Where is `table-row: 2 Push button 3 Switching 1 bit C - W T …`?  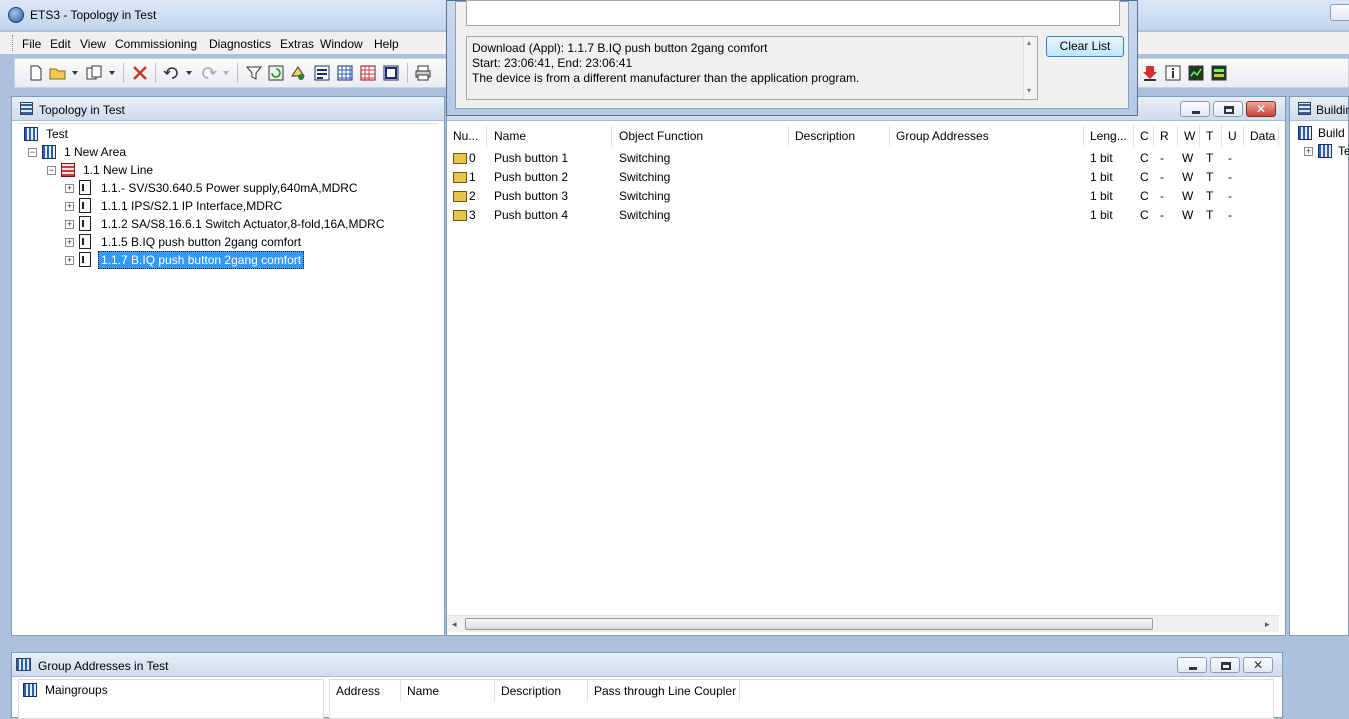 table-row: 2 Push button 3 Switching 1 bit C - W T … is located at coordinates (863, 196).